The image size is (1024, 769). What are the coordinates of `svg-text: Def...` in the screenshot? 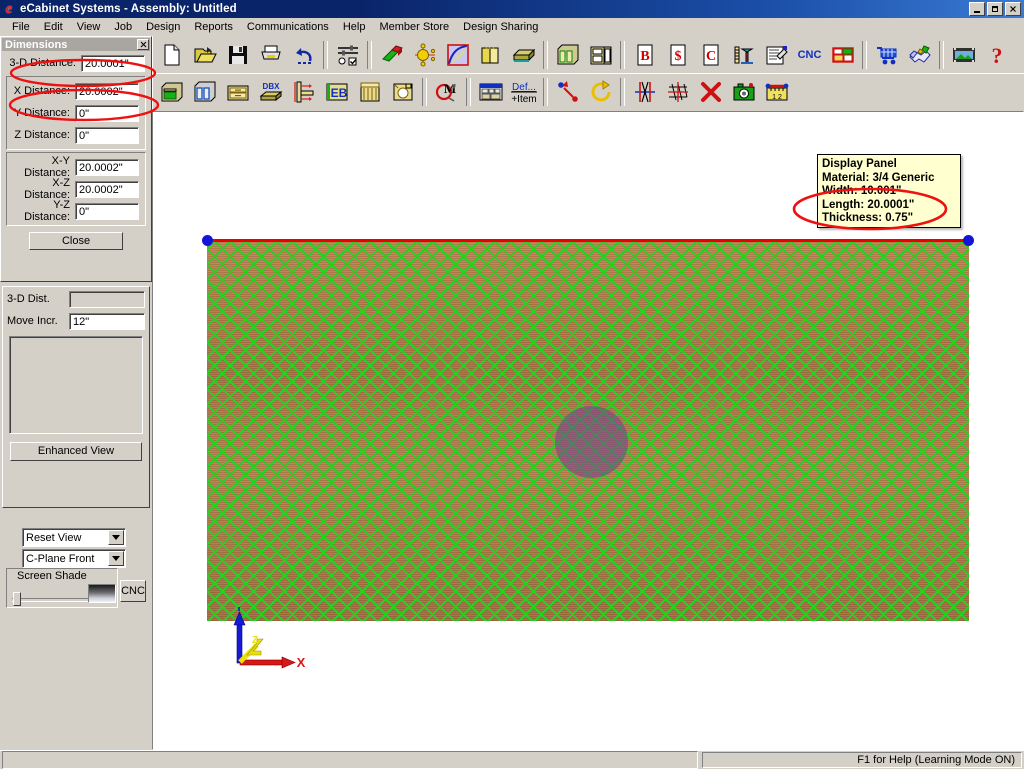 It's located at (524, 87).